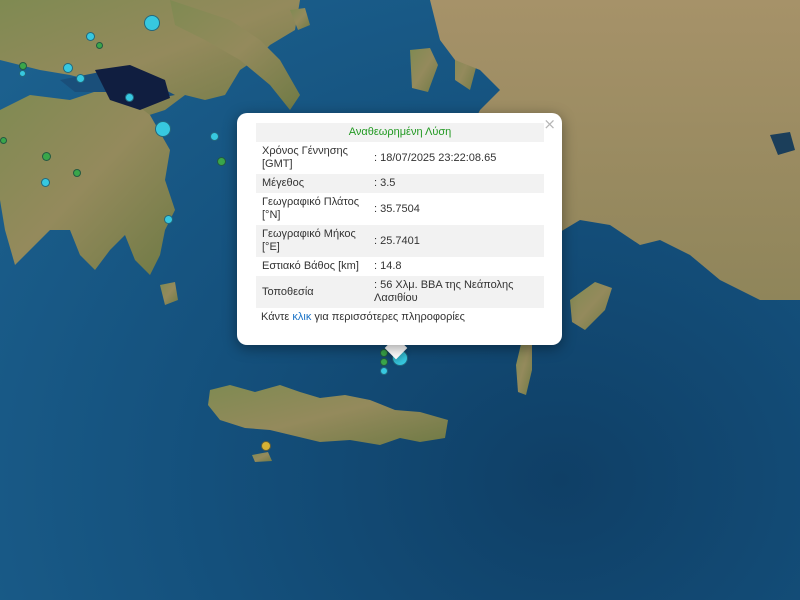  Describe the element at coordinates (301, 317) in the screenshot. I see `more-info-link: κλικ` at that location.